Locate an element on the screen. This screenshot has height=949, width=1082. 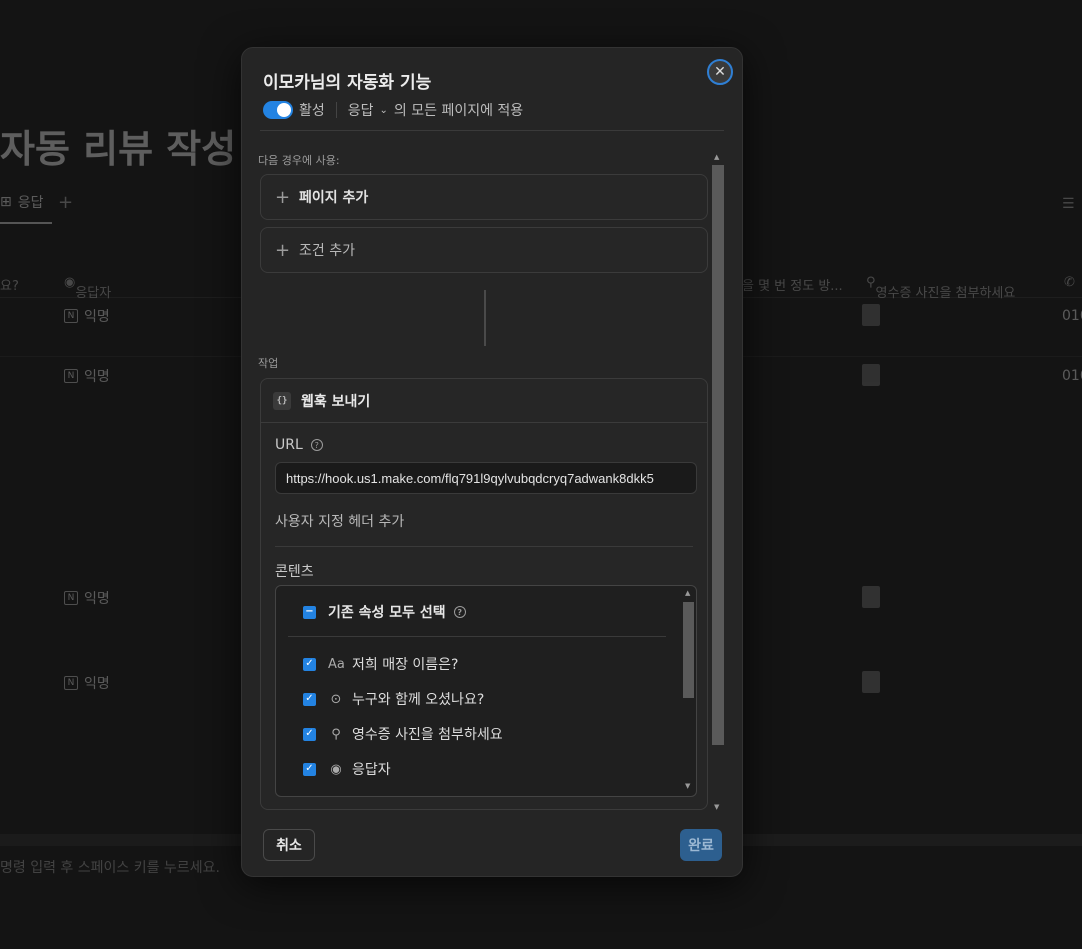
property-item: ✓ ⊙ 누구와 함께 오셨나요? is located at coordinates (393, 699).